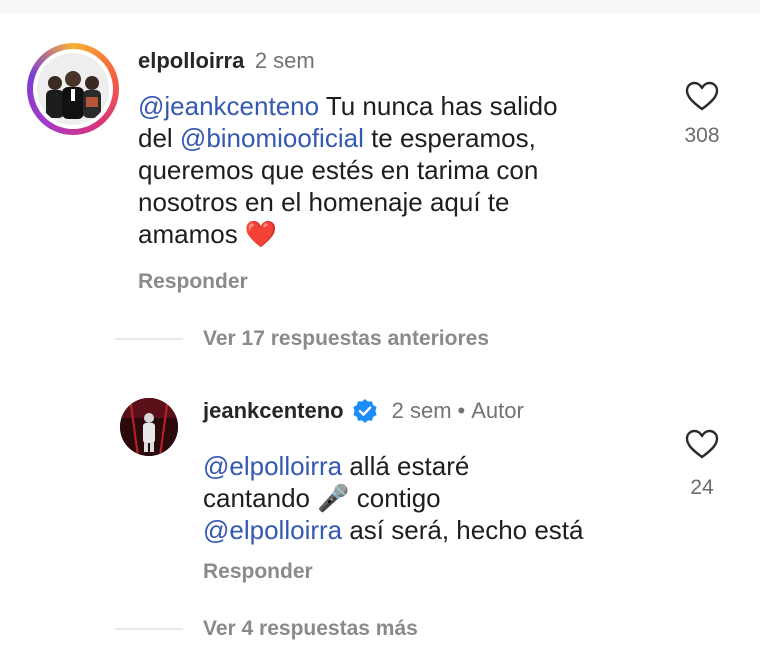 The width and height of the screenshot is (760, 666). I want to click on mention-link: @binomiooficial, so click(272, 138).